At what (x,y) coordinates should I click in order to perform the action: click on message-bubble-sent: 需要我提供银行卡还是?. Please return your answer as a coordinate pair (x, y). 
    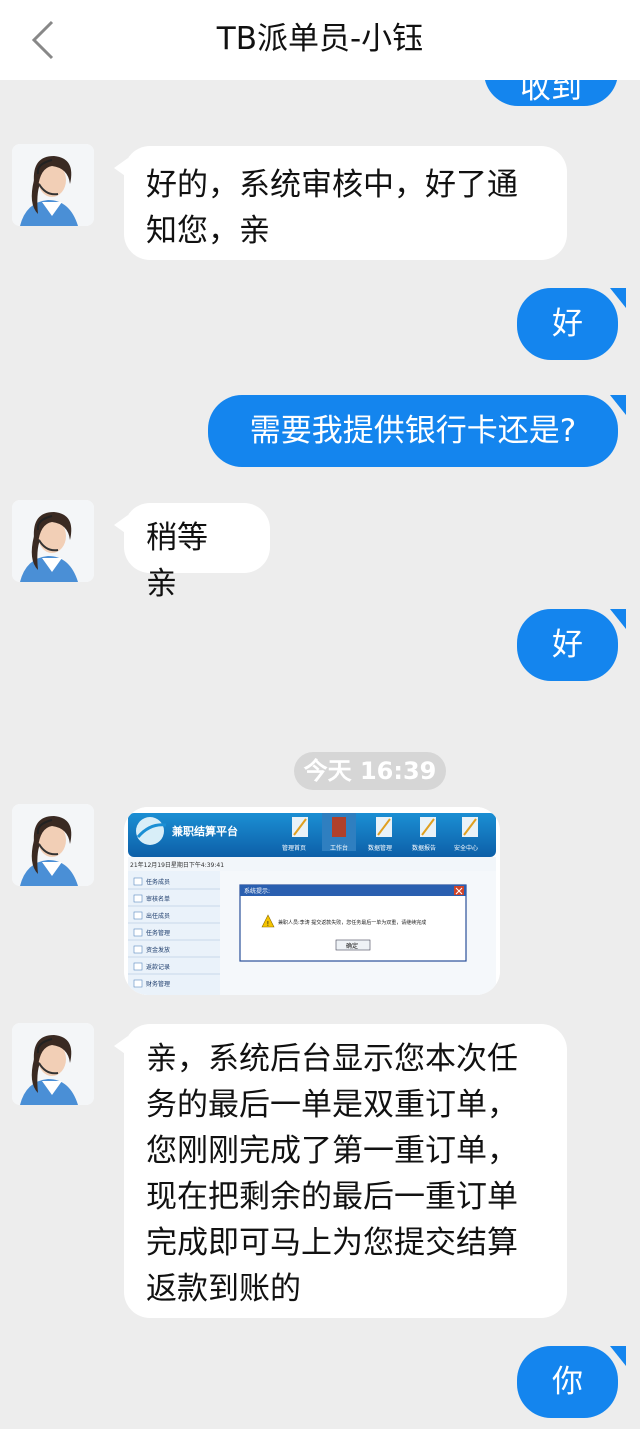
    Looking at the image, I should click on (417, 431).